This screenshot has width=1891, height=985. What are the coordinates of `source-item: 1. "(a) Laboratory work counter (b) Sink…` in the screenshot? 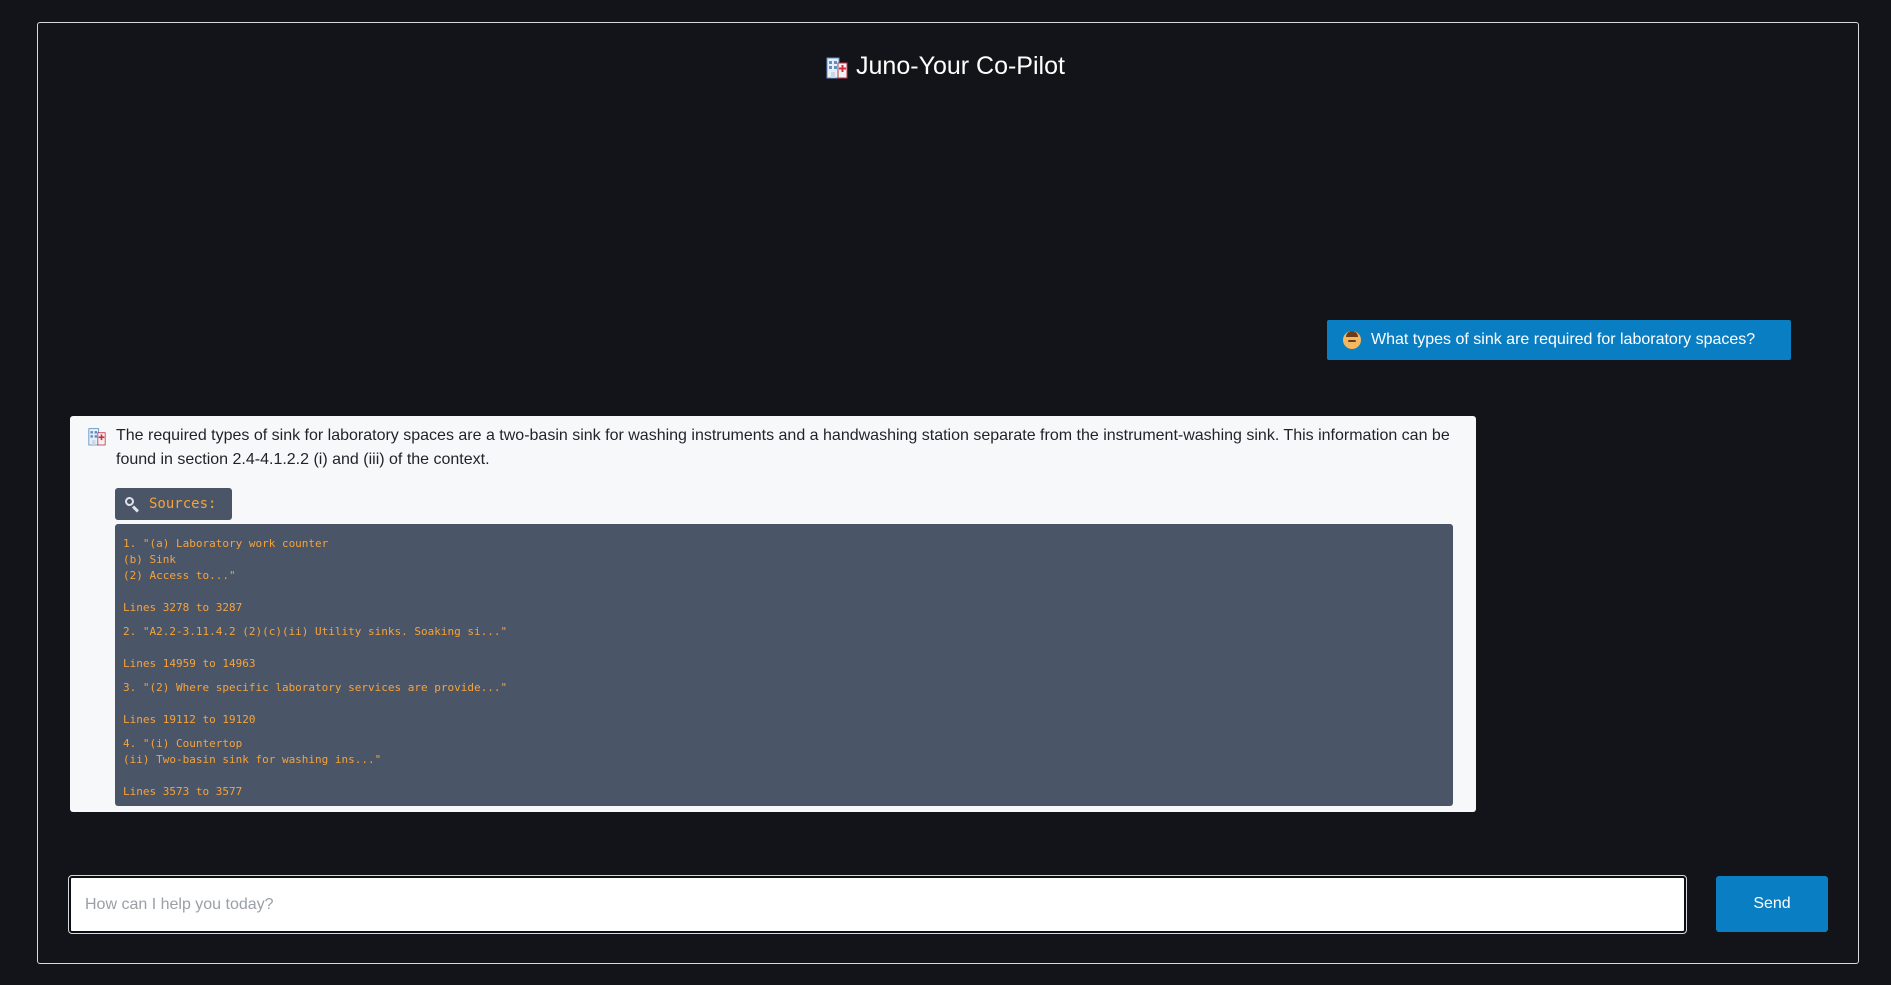 It's located at (784, 576).